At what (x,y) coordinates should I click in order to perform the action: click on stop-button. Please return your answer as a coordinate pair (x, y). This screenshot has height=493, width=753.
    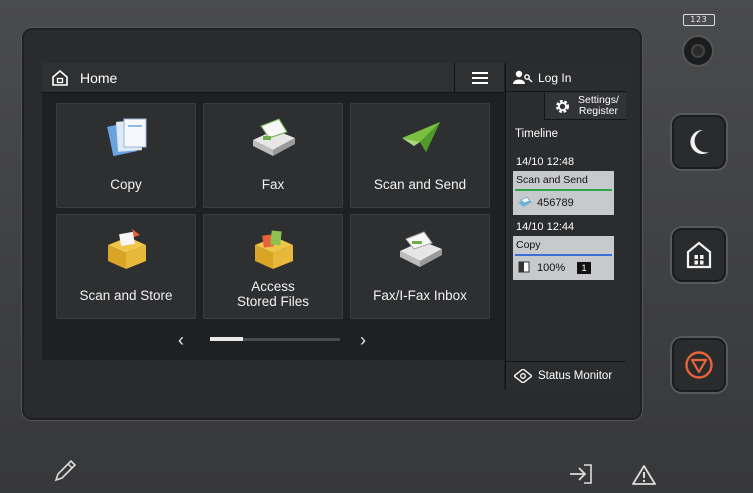
    Looking at the image, I should click on (699, 365).